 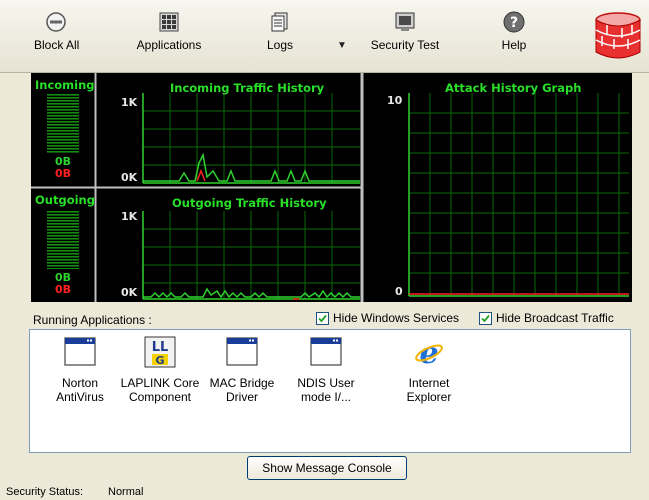 I want to click on status-bar: Security Status: Normal, so click(x=324, y=492).